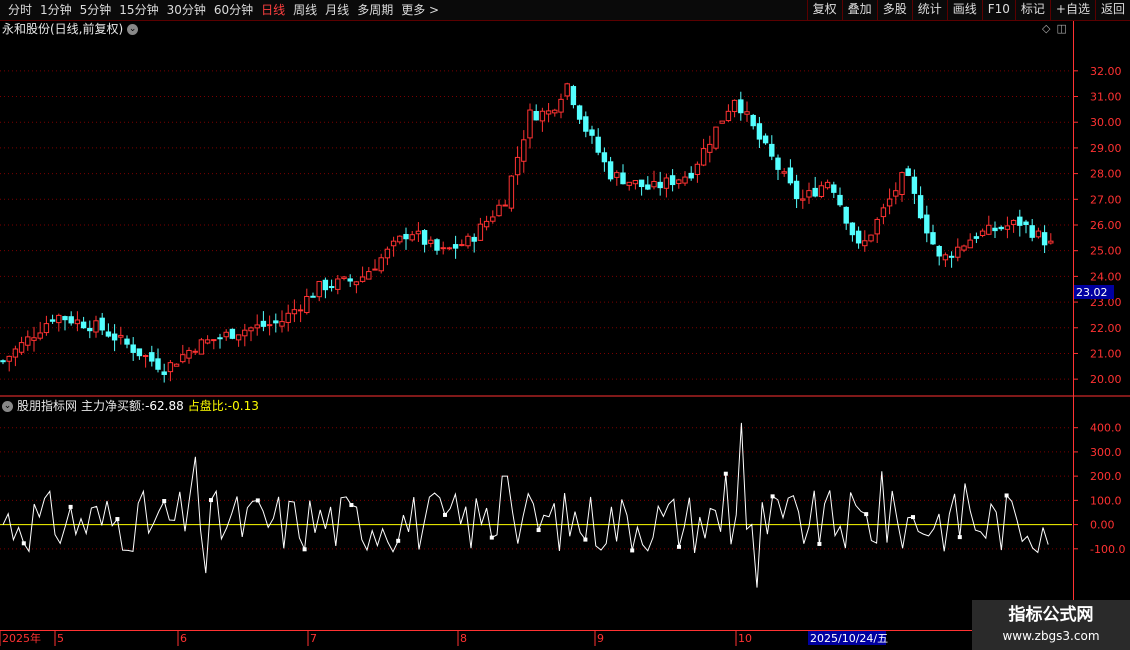  What do you see at coordinates (164, 406) in the screenshot?
I see `net-buy-value: -62.88` at bounding box center [164, 406].